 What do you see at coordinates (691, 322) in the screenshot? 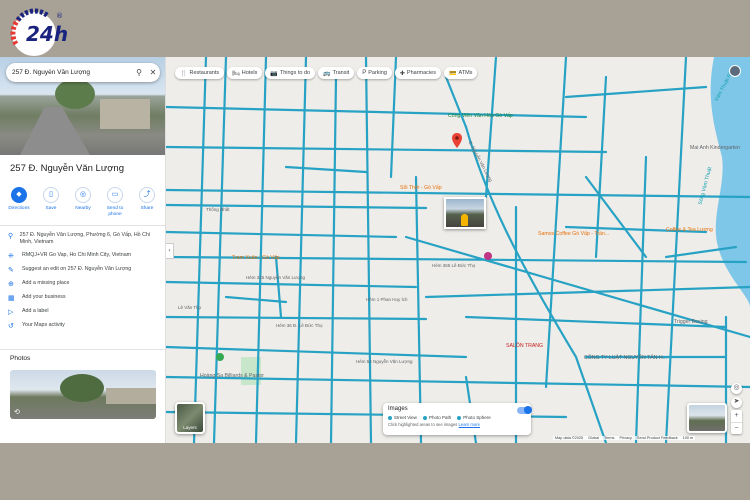
I see `map-label-trigger-boxing: Trigger Boxing` at bounding box center [691, 322].